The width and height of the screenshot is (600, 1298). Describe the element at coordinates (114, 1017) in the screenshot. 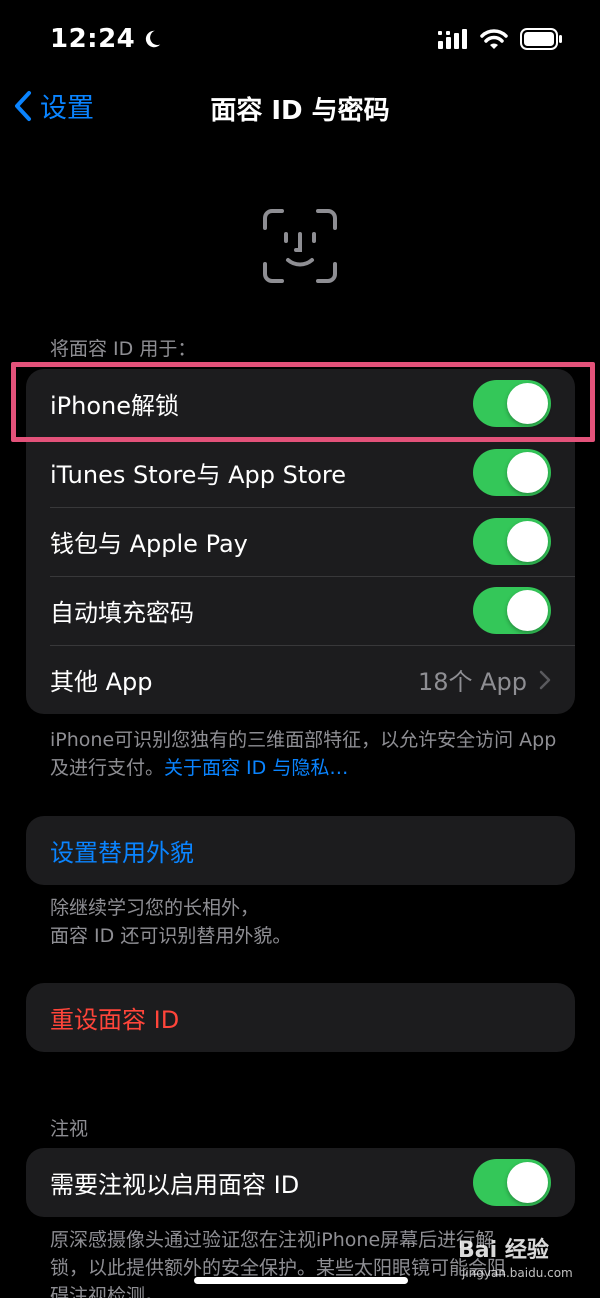

I see `reset-face-id-button: 重设面容 ID` at that location.